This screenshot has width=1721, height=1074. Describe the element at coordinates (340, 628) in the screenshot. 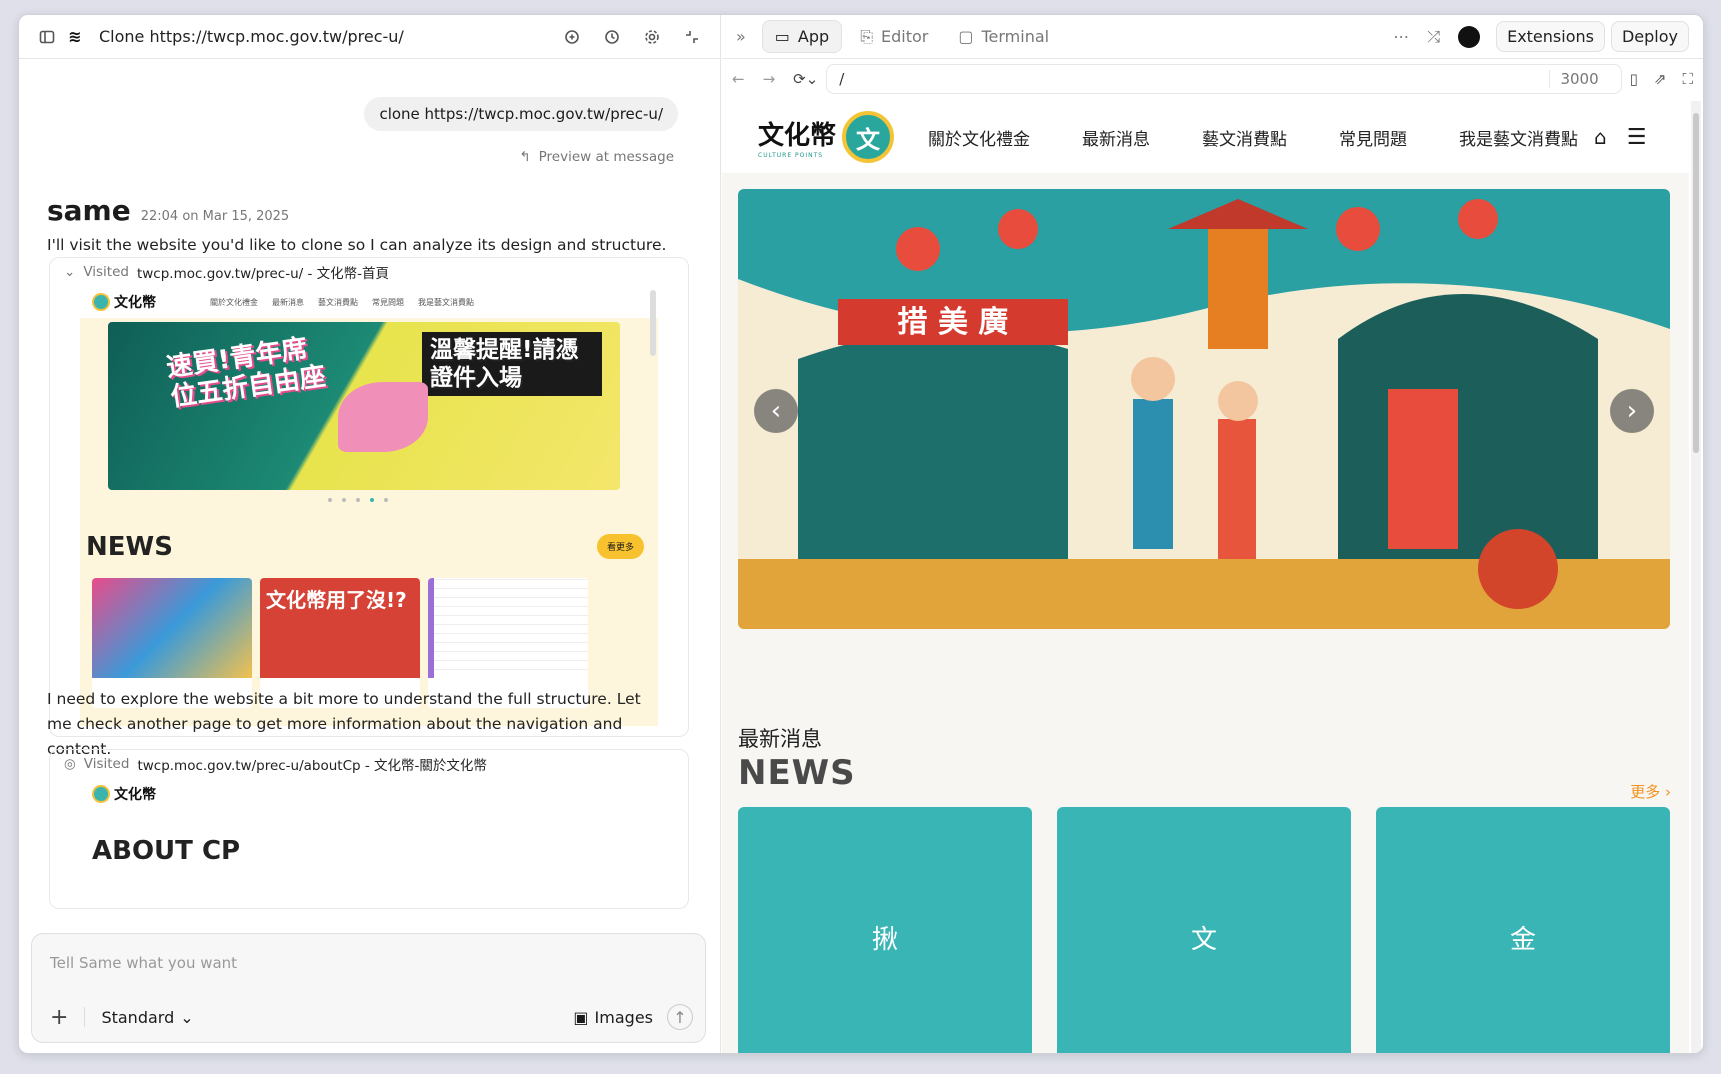

I see `thumb-title: 文化幣用了沒!?` at that location.